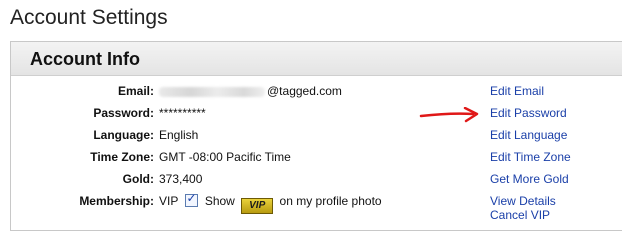 The width and height of the screenshot is (622, 240). What do you see at coordinates (520, 215) in the screenshot?
I see `cancel-vip-link: Cancel VIP` at bounding box center [520, 215].